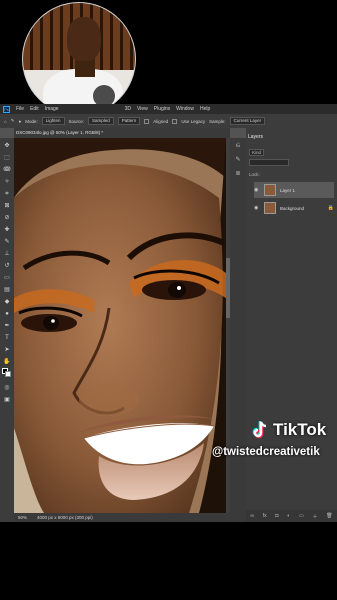 The width and height of the screenshot is (337, 600). What do you see at coordinates (161, 121) in the screenshot?
I see `aligned-label: Aligned` at bounding box center [161, 121].